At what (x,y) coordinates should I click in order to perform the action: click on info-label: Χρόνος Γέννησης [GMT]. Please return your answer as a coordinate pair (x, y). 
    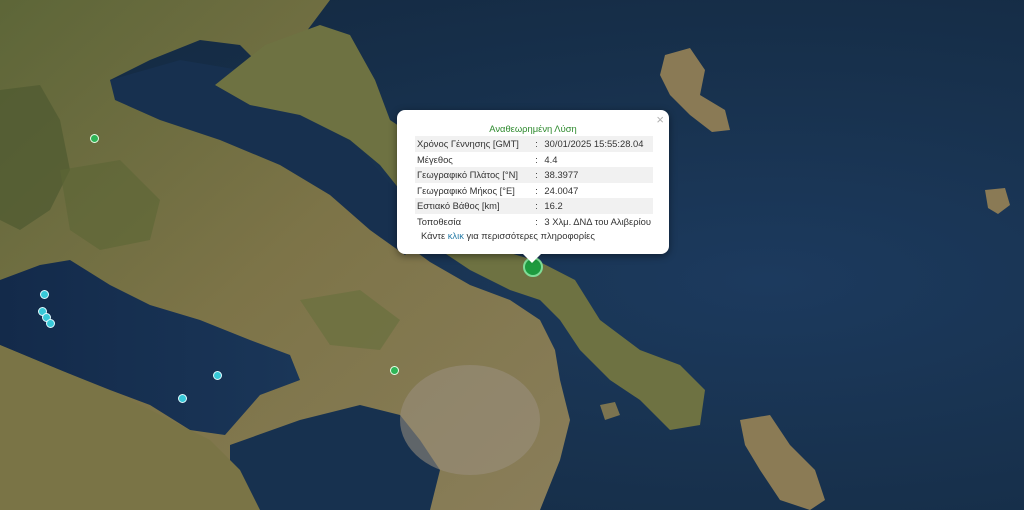
    Looking at the image, I should click on (474, 144).